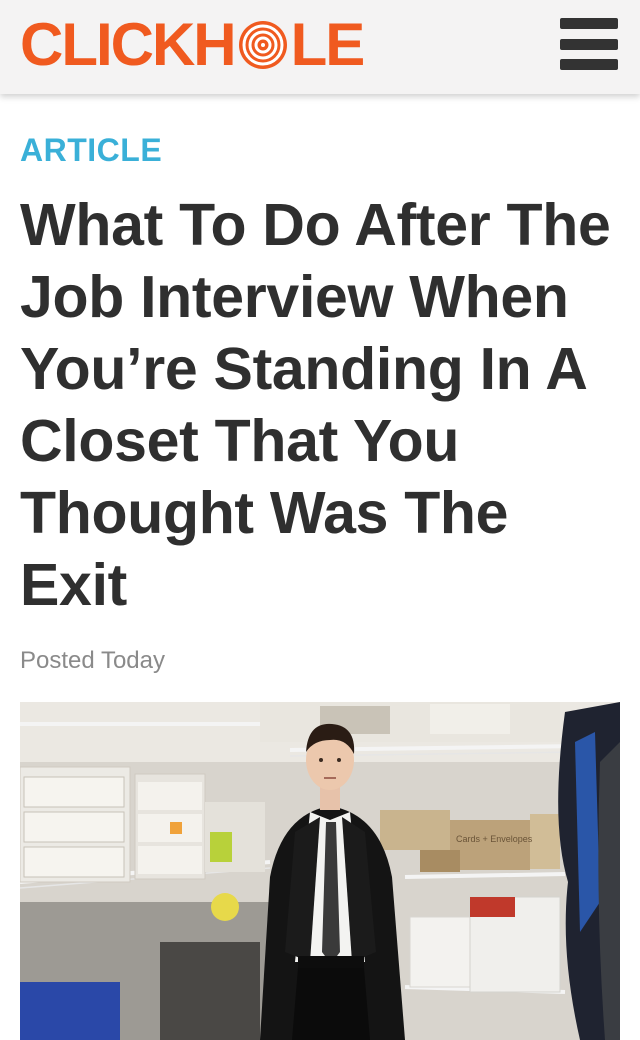 The image size is (640, 1040). I want to click on clickhole-logo: CLICKH LE, so click(193, 45).